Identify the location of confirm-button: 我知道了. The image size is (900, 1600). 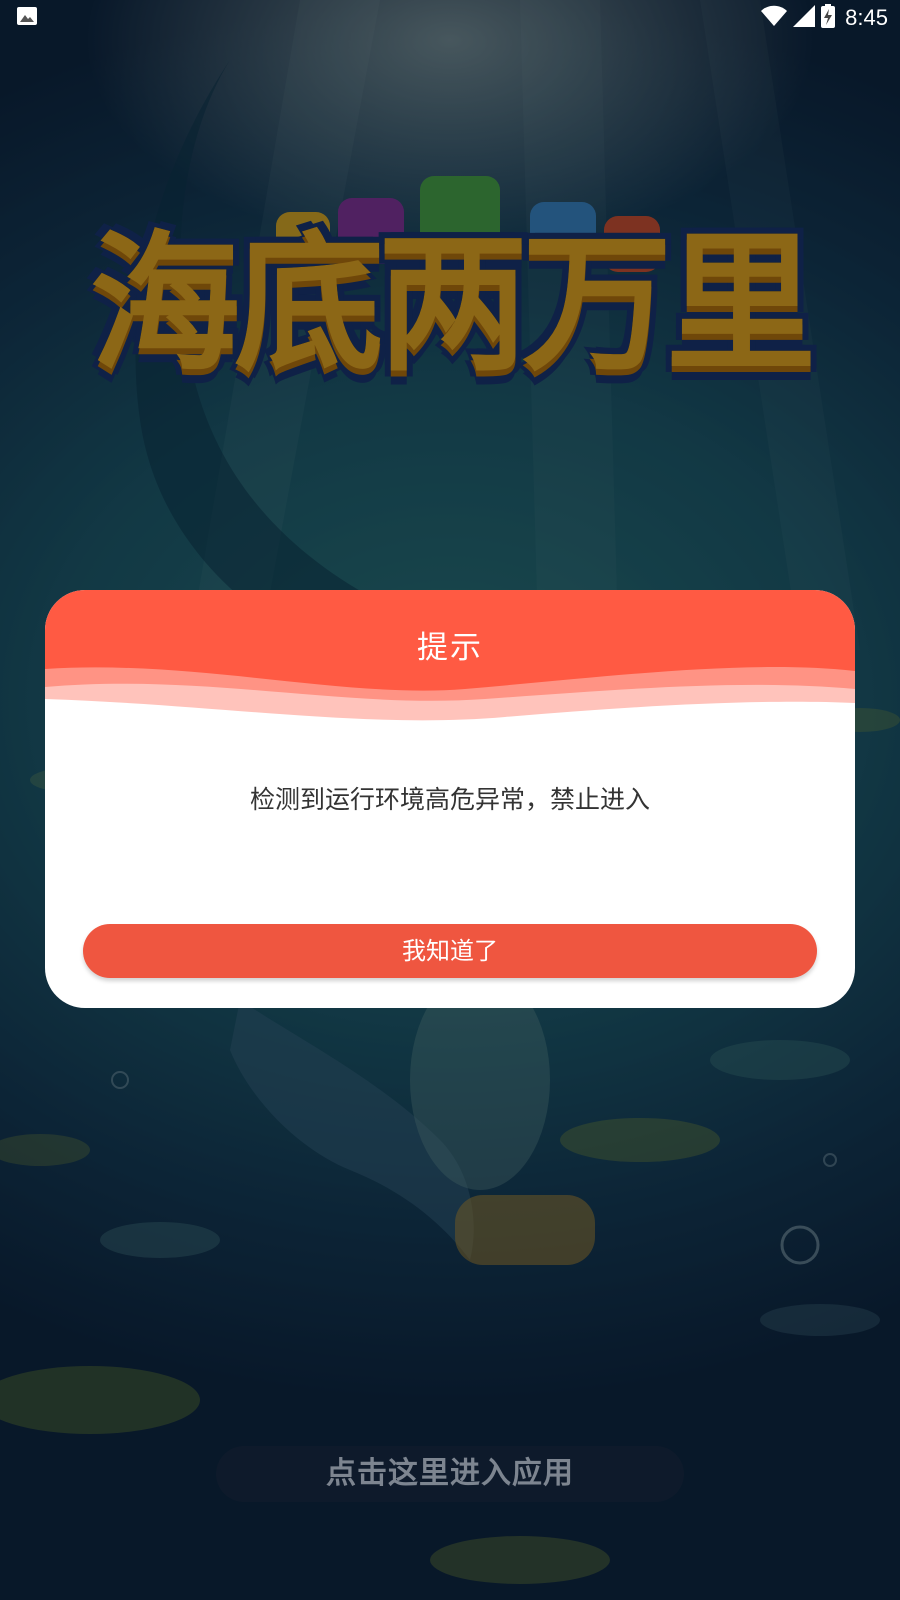
(450, 951).